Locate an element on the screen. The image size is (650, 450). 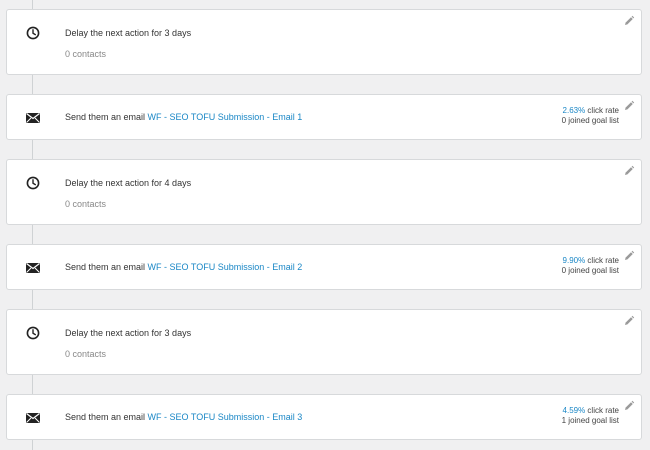
delay-text: Delay the next action for 4 days is located at coordinates (128, 183).